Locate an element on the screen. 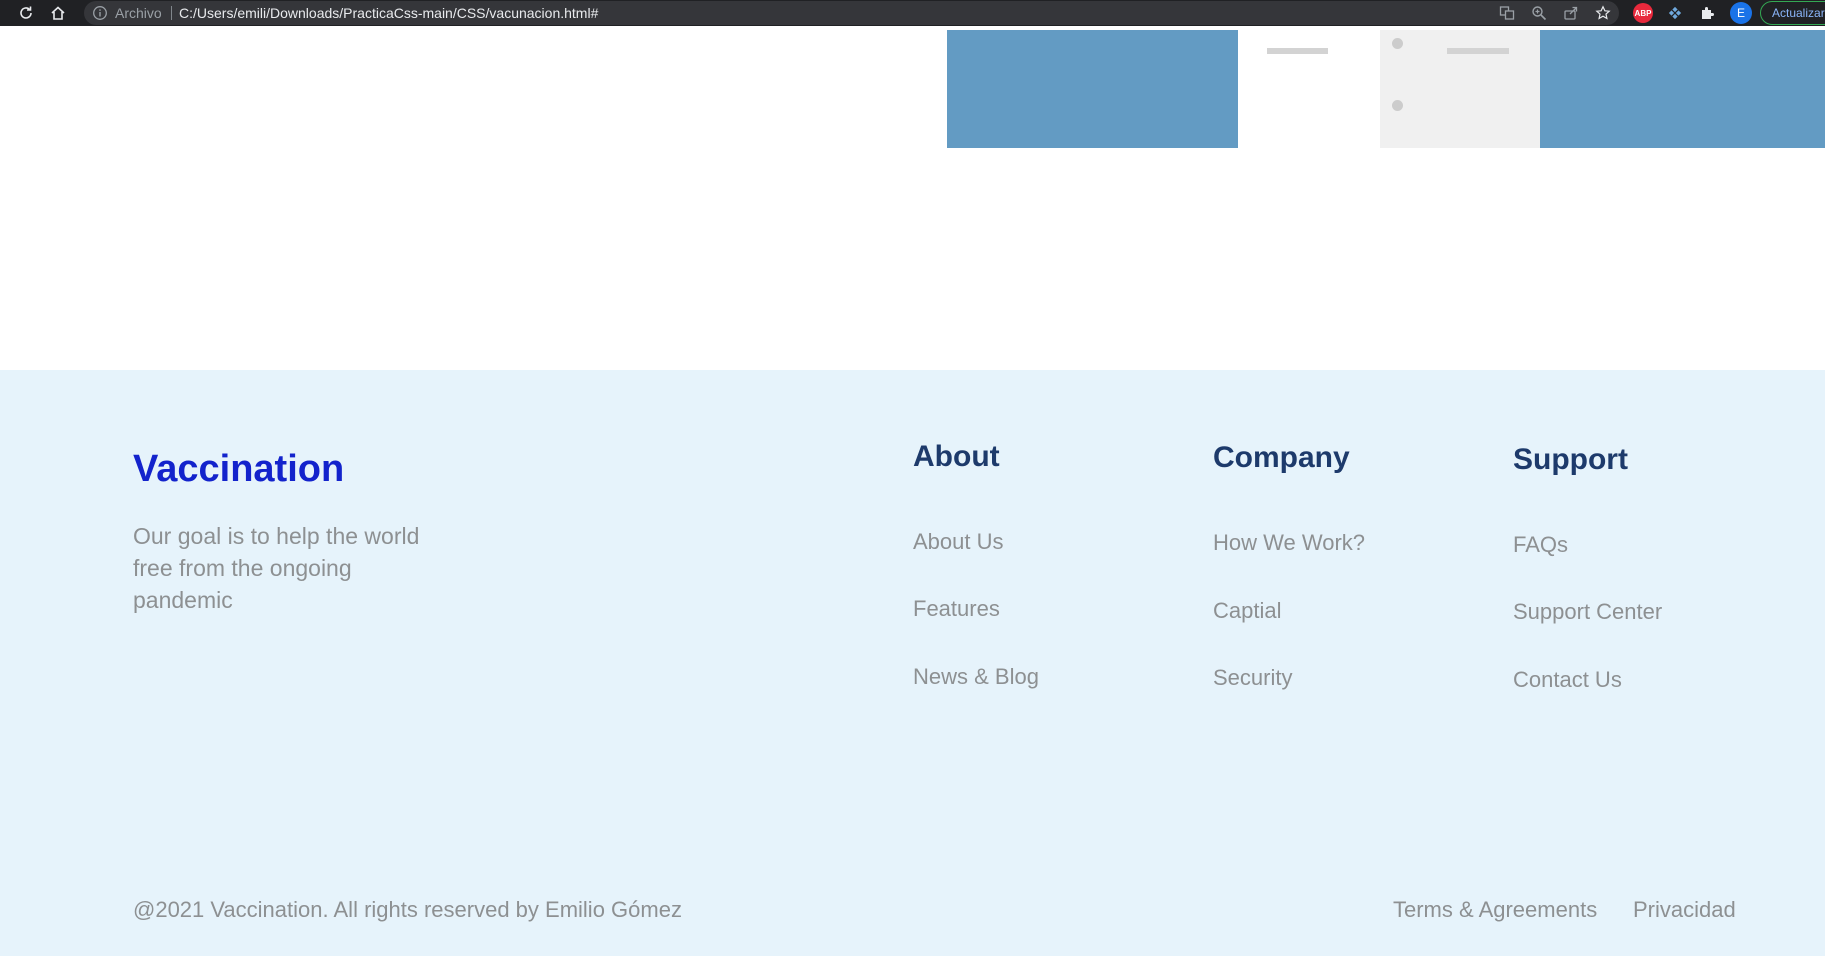 This screenshot has width=1825, height=956. profile-avatar: E is located at coordinates (1741, 13).